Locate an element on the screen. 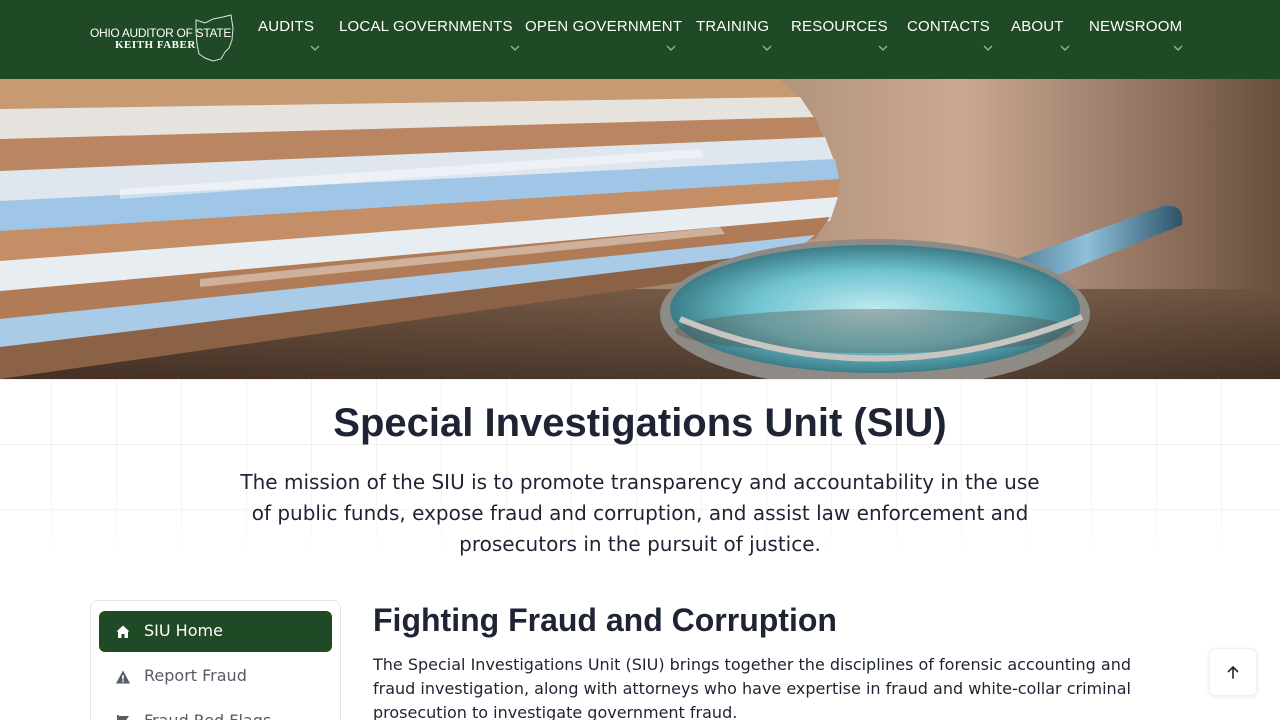  nav-audits: AUDITS is located at coordinates (289, 39).